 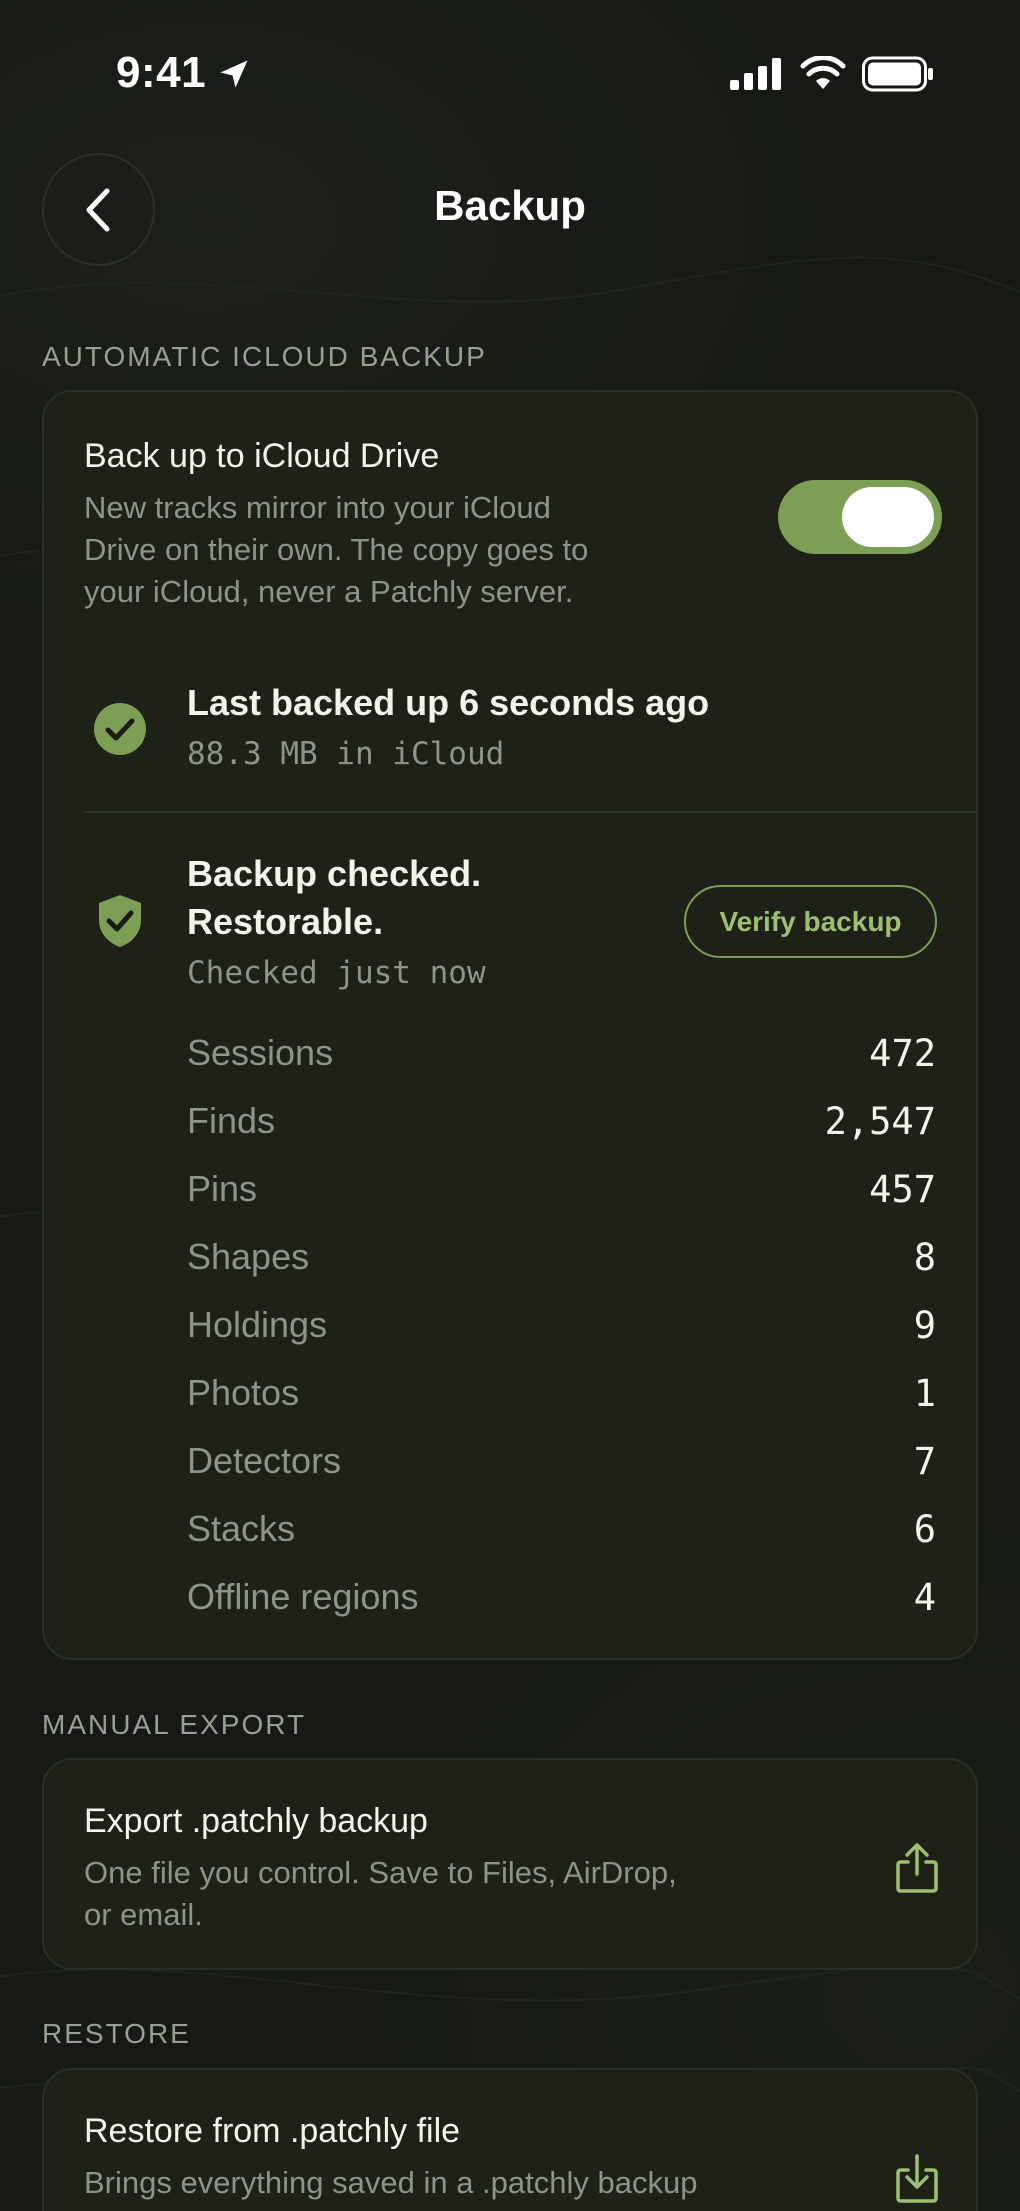 What do you see at coordinates (924, 1529) in the screenshot?
I see `stat-value-stacks: 6` at bounding box center [924, 1529].